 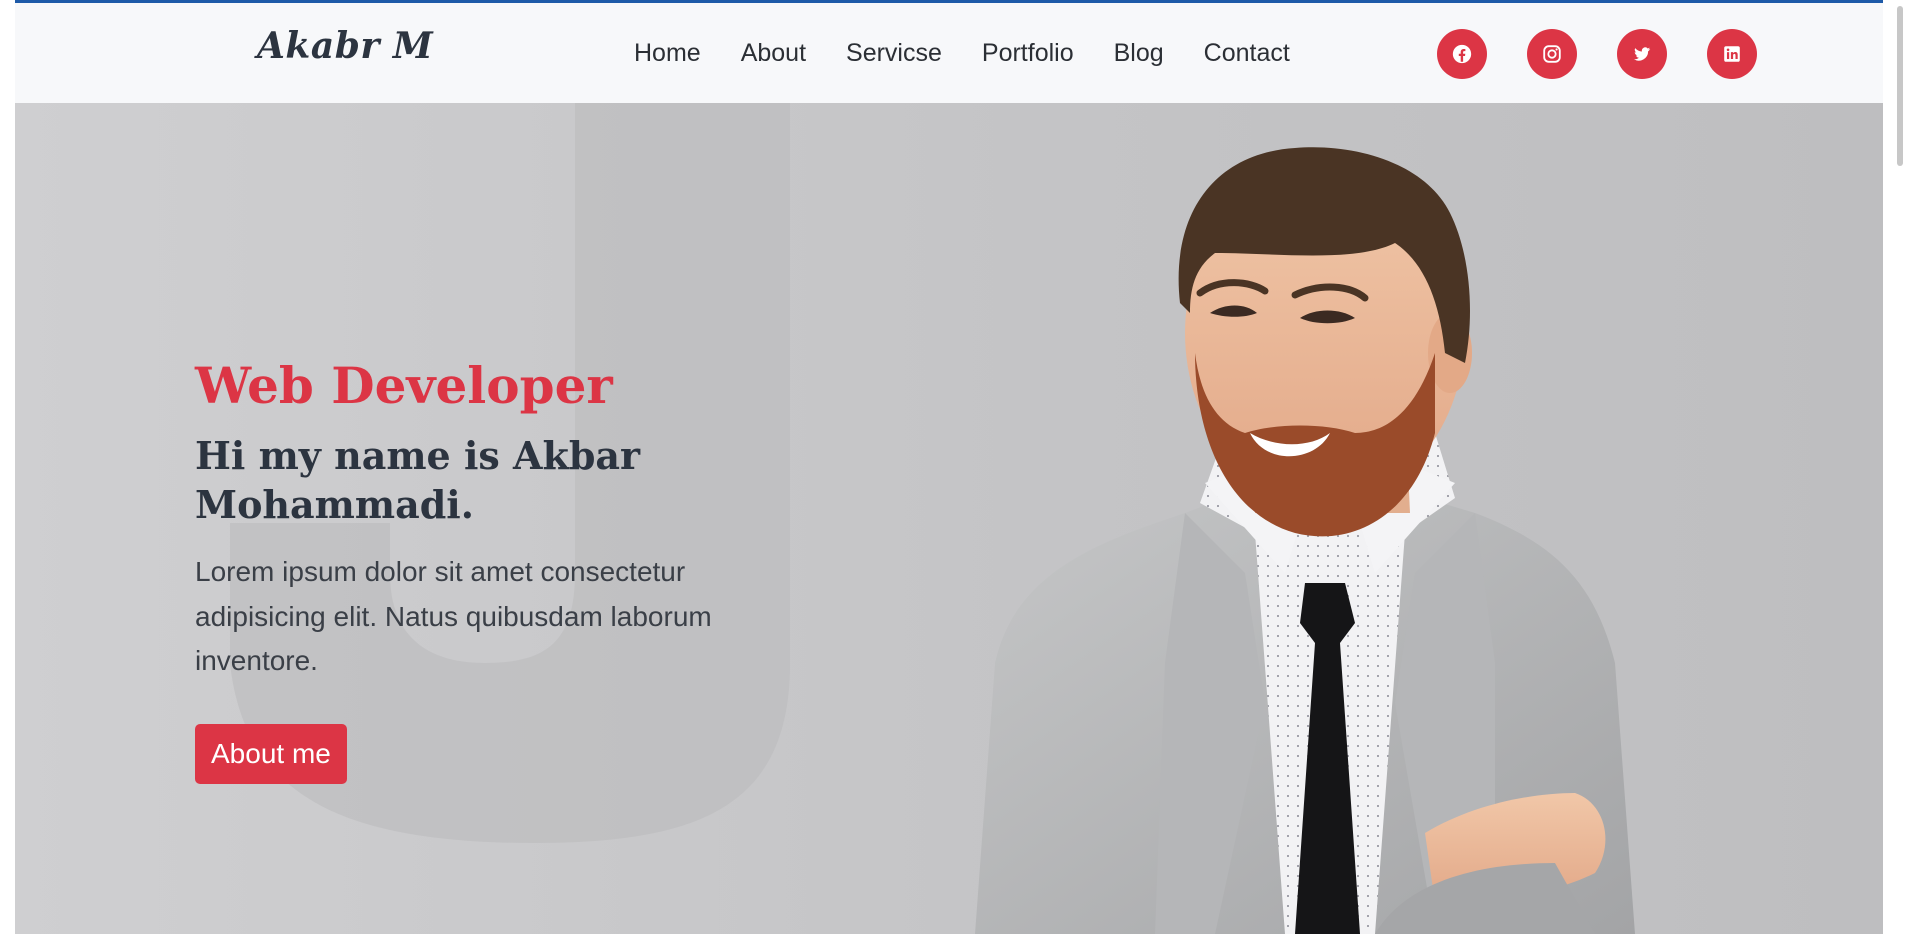 I want to click on facebook-button, so click(x=1462, y=54).